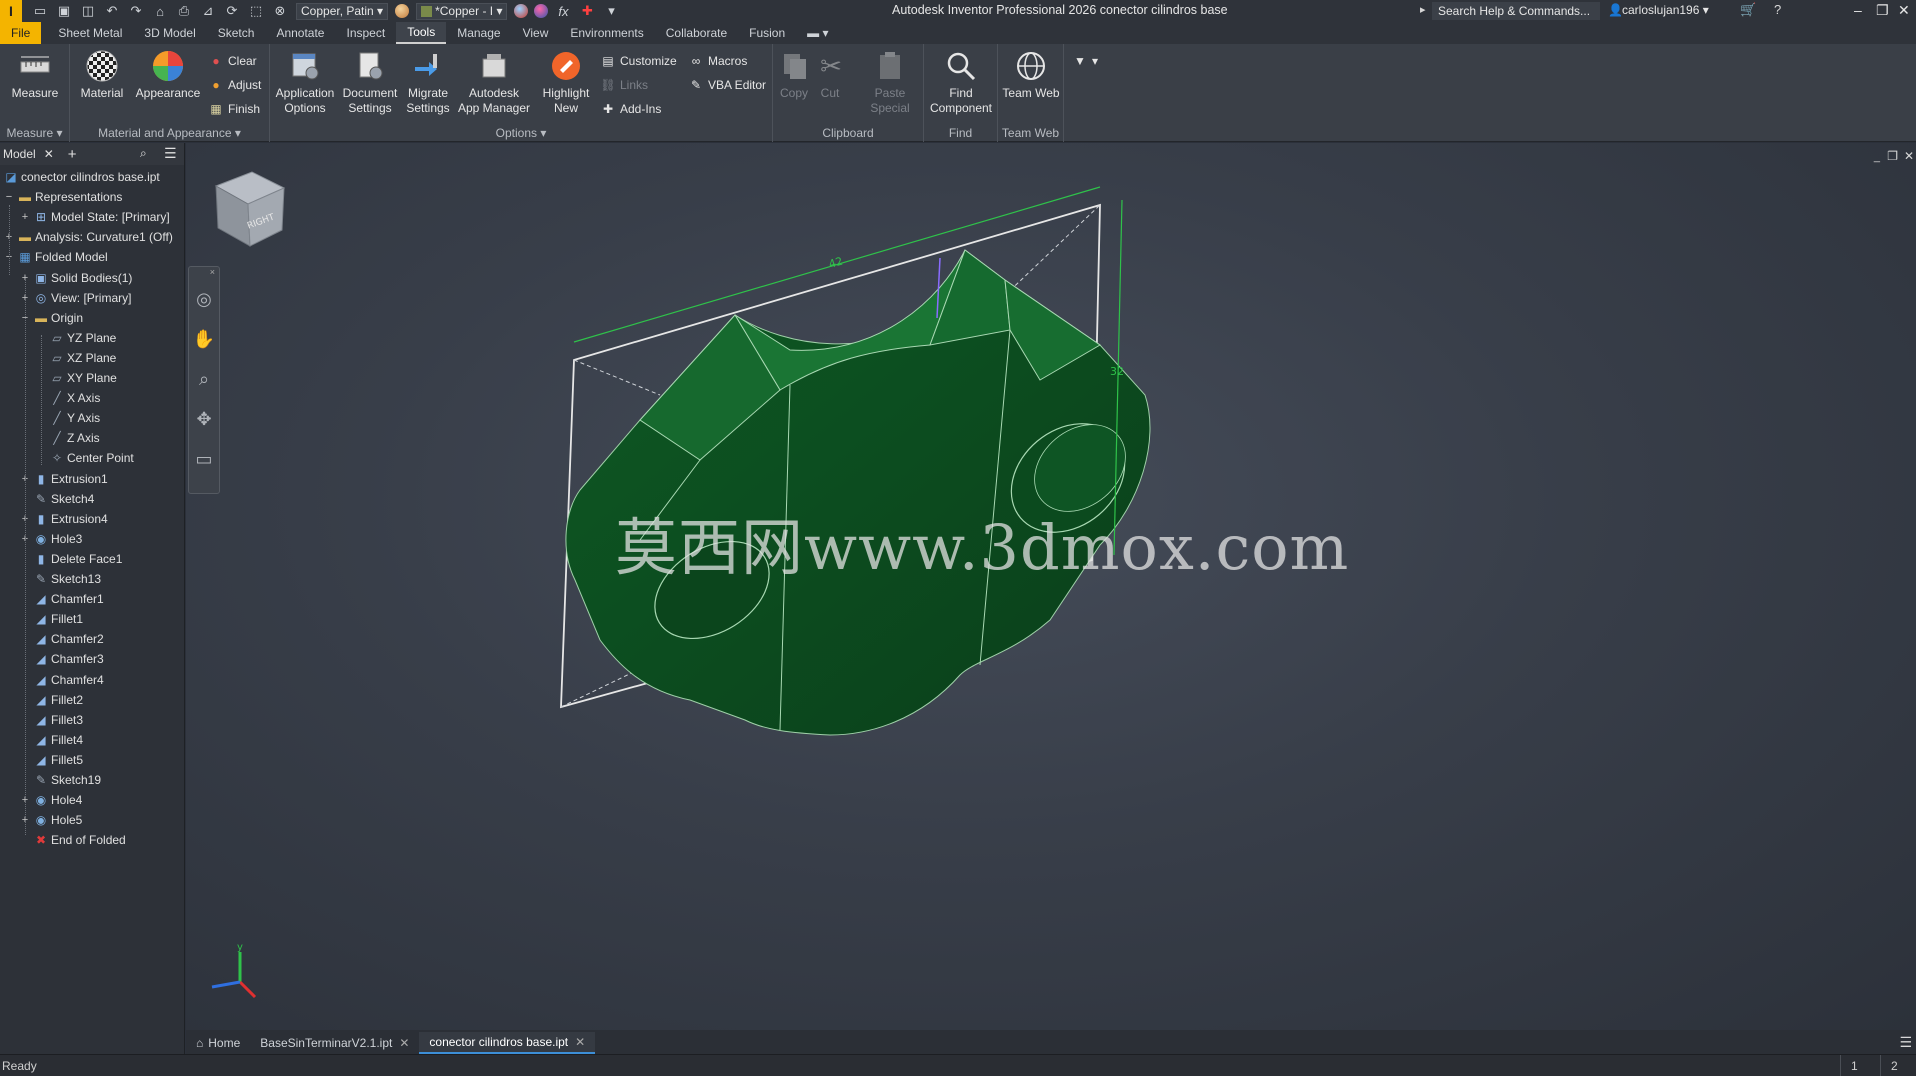 This screenshot has width=1916, height=1076. Describe the element at coordinates (1909, 156) in the screenshot. I see `viewport-close-icon: ✕` at that location.